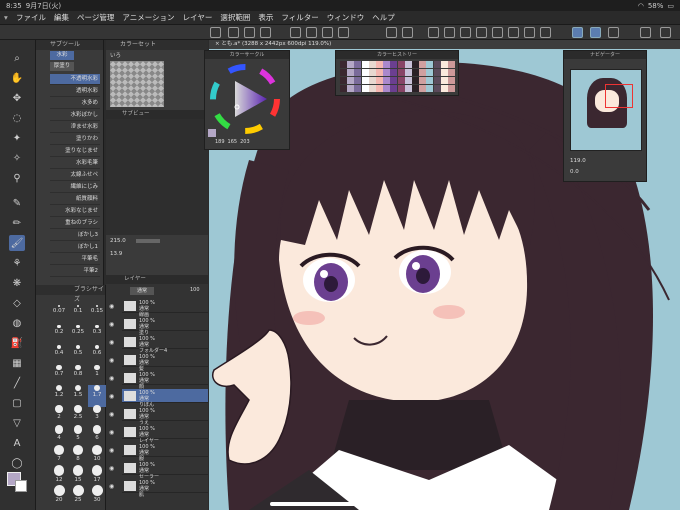 The image size is (680, 510). I want to click on hamburger-icon, so click(215, 32).